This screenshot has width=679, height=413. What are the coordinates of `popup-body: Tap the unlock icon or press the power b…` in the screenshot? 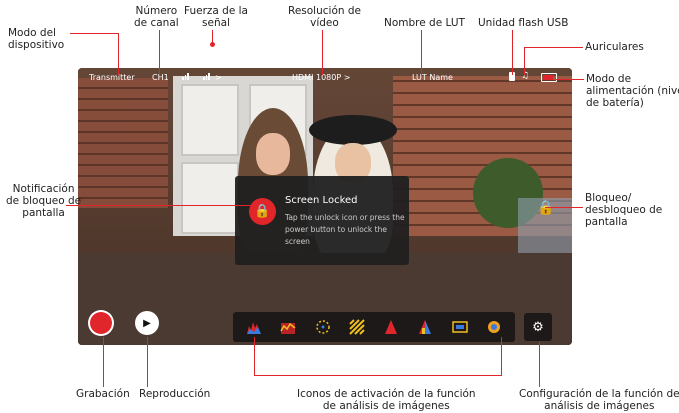 It's located at (345, 229).